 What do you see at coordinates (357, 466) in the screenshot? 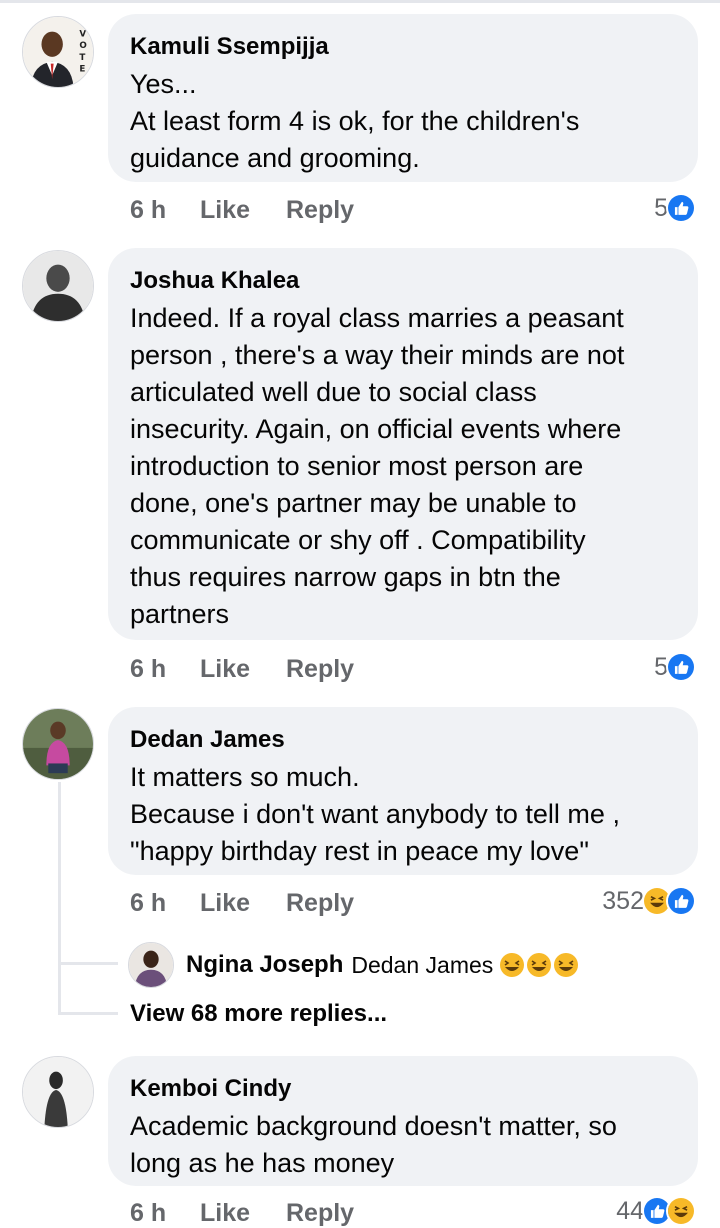
I see `comment-line: introduction to senior most person are` at bounding box center [357, 466].